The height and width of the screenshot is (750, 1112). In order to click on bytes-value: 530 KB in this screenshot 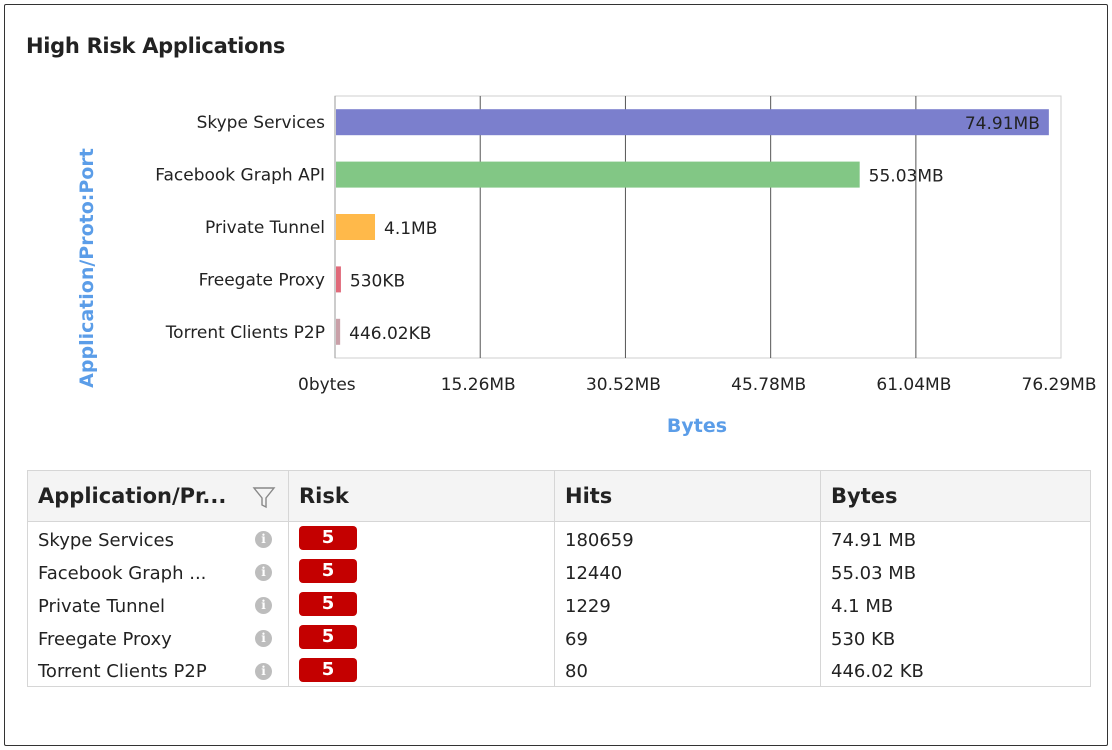, I will do `click(863, 639)`.